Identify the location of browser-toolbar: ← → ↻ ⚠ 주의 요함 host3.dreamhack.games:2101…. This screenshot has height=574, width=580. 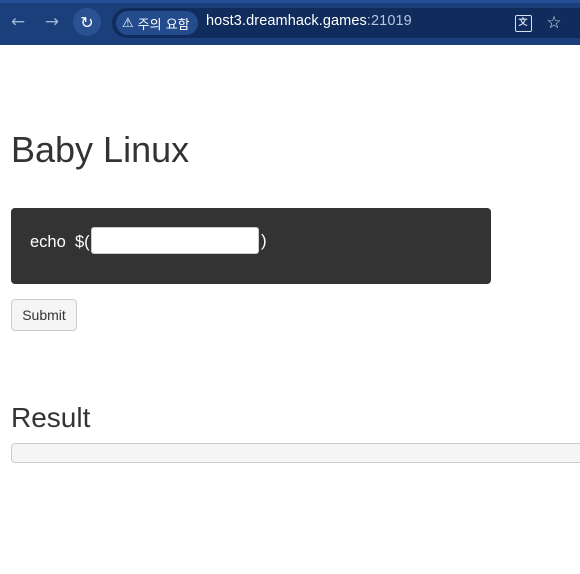
(290, 22).